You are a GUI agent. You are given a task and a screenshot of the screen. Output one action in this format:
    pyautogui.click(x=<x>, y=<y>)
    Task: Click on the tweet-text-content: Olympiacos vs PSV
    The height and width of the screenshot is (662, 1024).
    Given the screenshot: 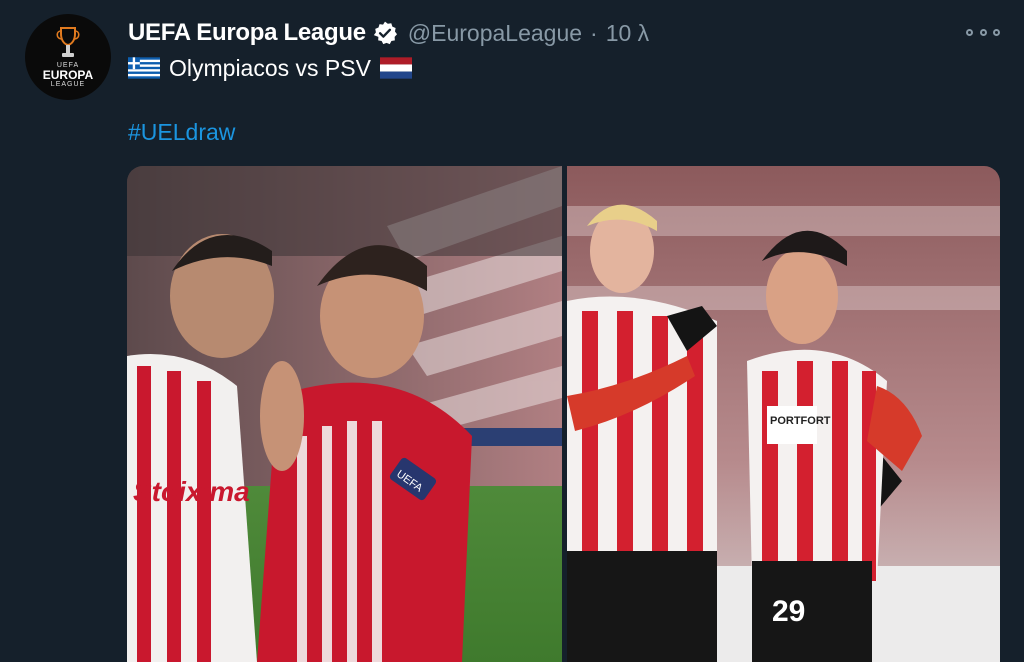 What is the action you would take?
    pyautogui.click(x=270, y=67)
    